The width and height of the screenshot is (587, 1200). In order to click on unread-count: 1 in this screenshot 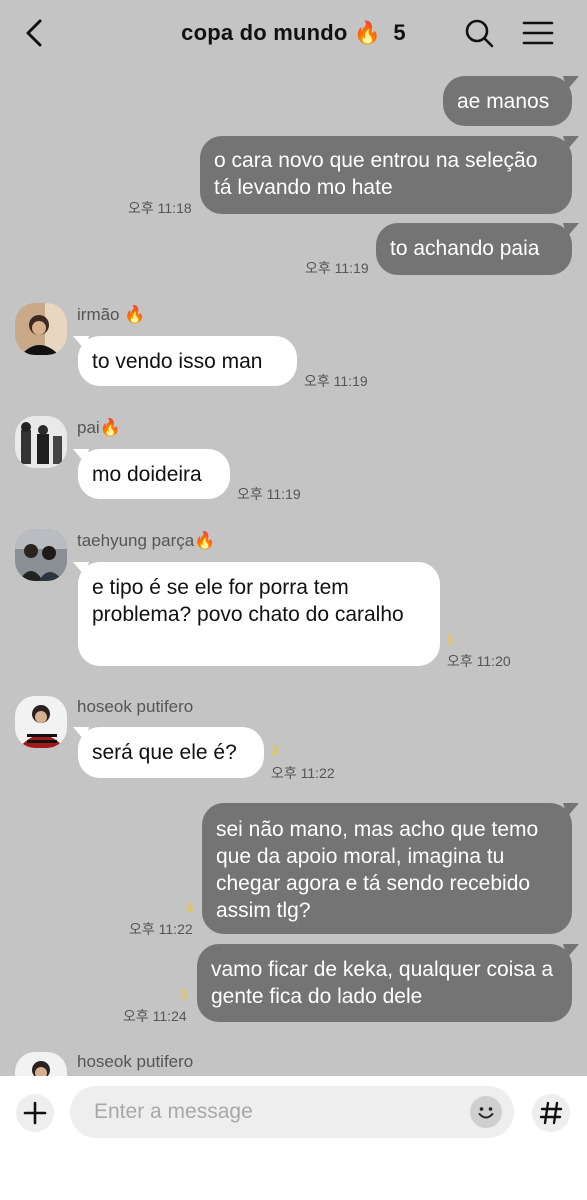, I will do `click(451, 639)`.